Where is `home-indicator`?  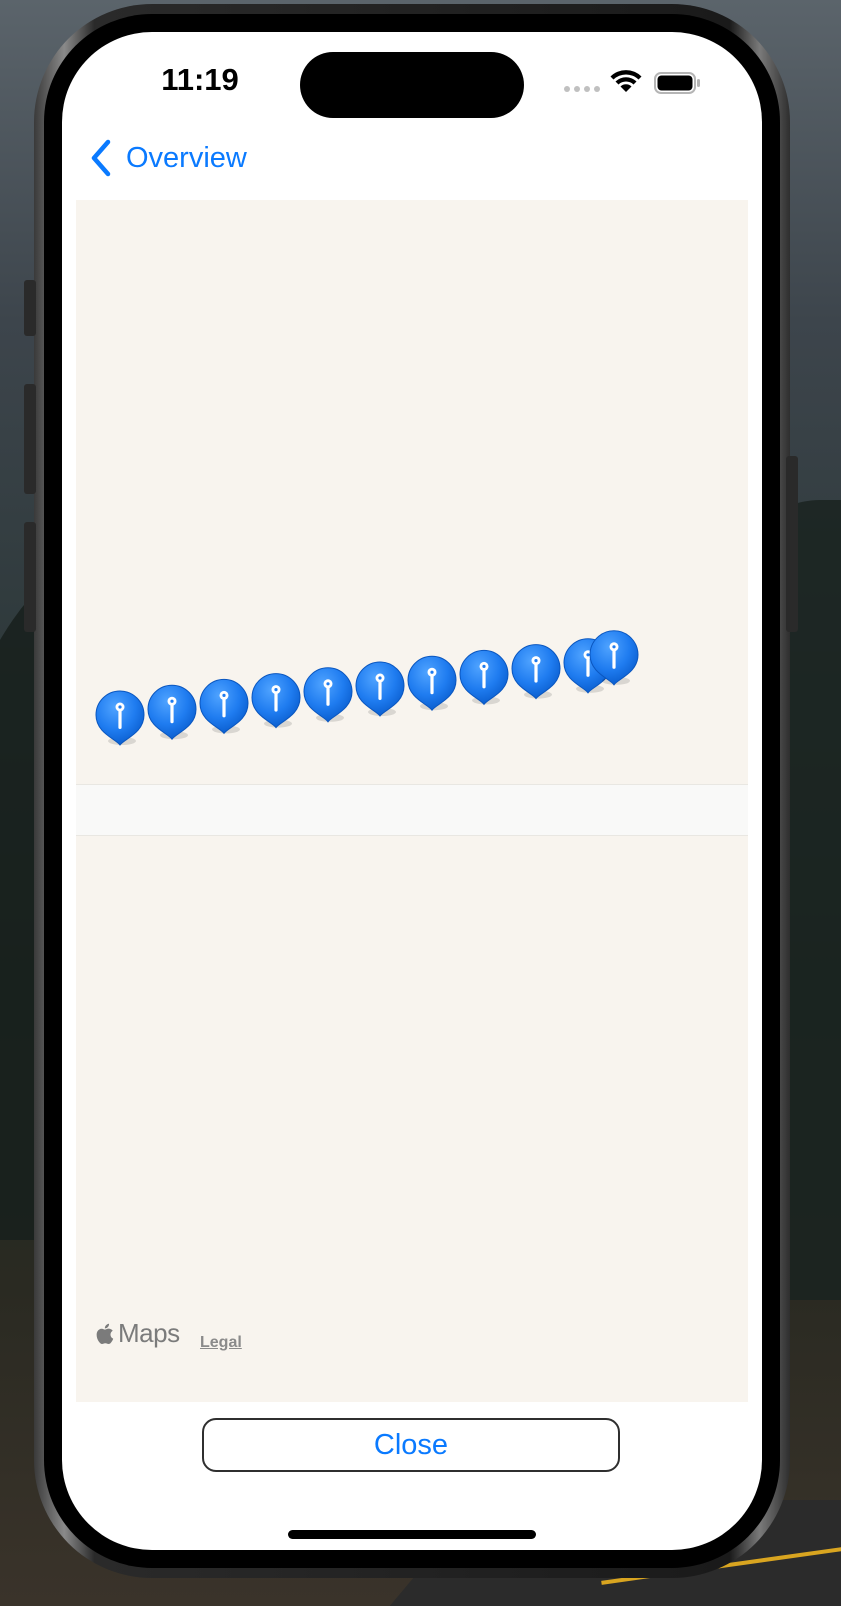 home-indicator is located at coordinates (412, 1534).